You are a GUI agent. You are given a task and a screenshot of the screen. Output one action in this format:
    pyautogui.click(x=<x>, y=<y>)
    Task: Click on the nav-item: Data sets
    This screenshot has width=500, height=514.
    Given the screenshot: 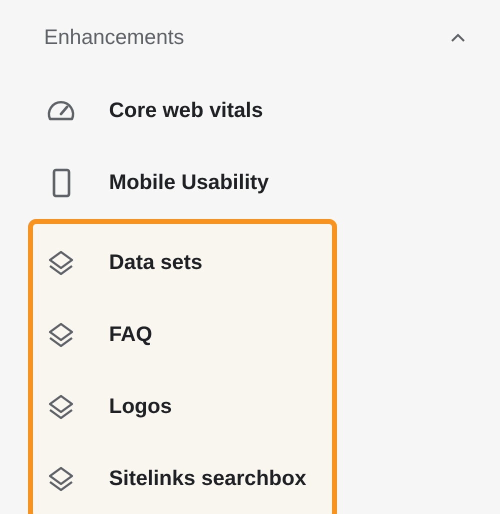 What is the action you would take?
    pyautogui.click(x=155, y=263)
    